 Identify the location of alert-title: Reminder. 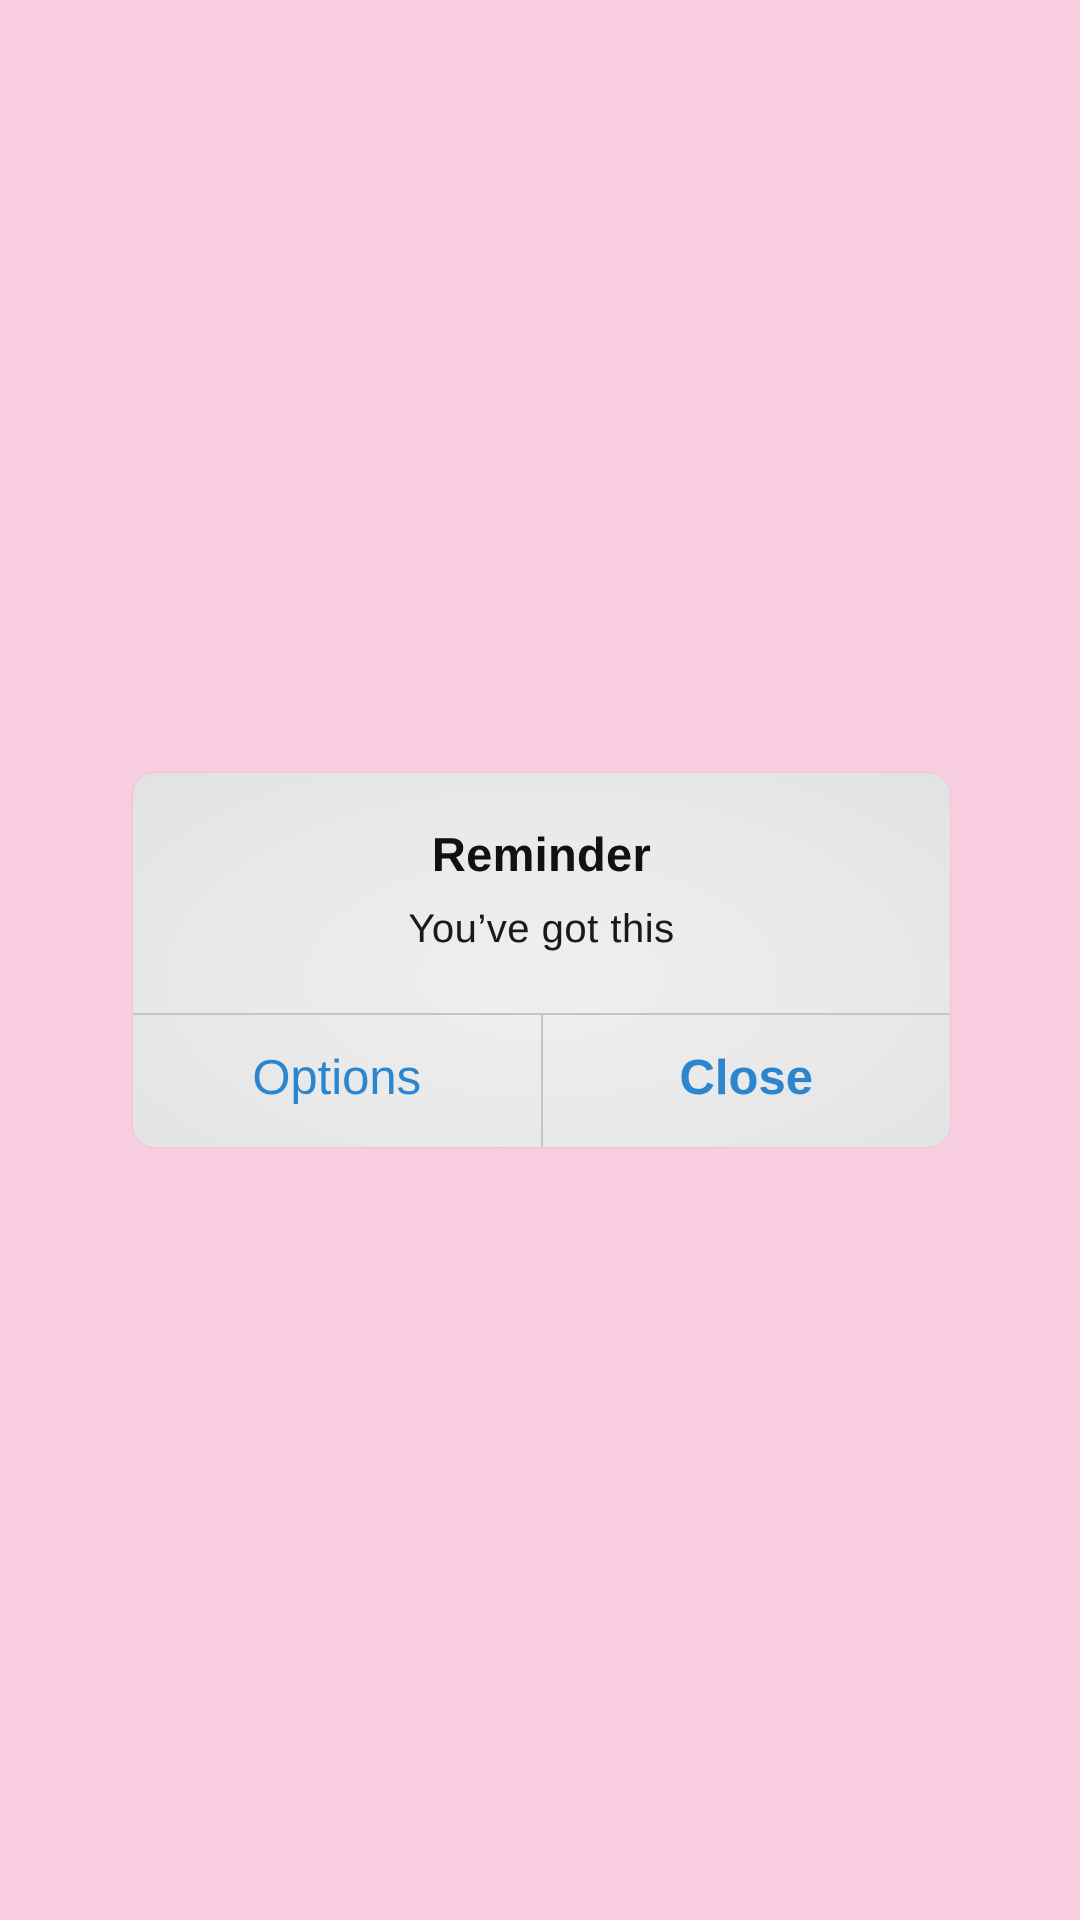
(541, 854).